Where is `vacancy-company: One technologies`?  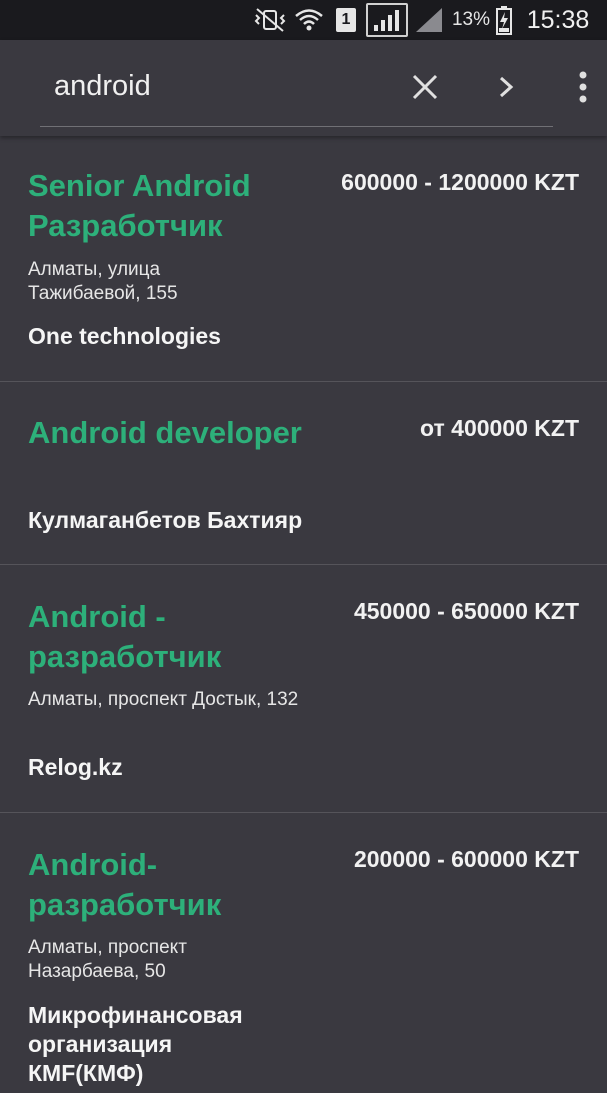
vacancy-company: One technologies is located at coordinates (124, 336).